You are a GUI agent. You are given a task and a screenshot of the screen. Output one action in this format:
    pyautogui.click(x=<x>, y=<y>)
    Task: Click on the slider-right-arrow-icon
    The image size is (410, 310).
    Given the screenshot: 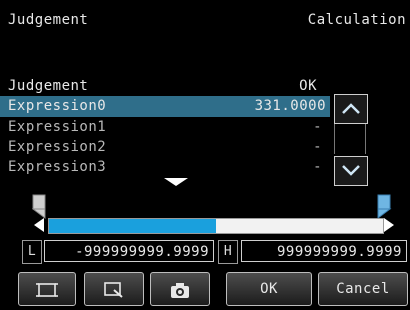 What is the action you would take?
    pyautogui.click(x=389, y=225)
    